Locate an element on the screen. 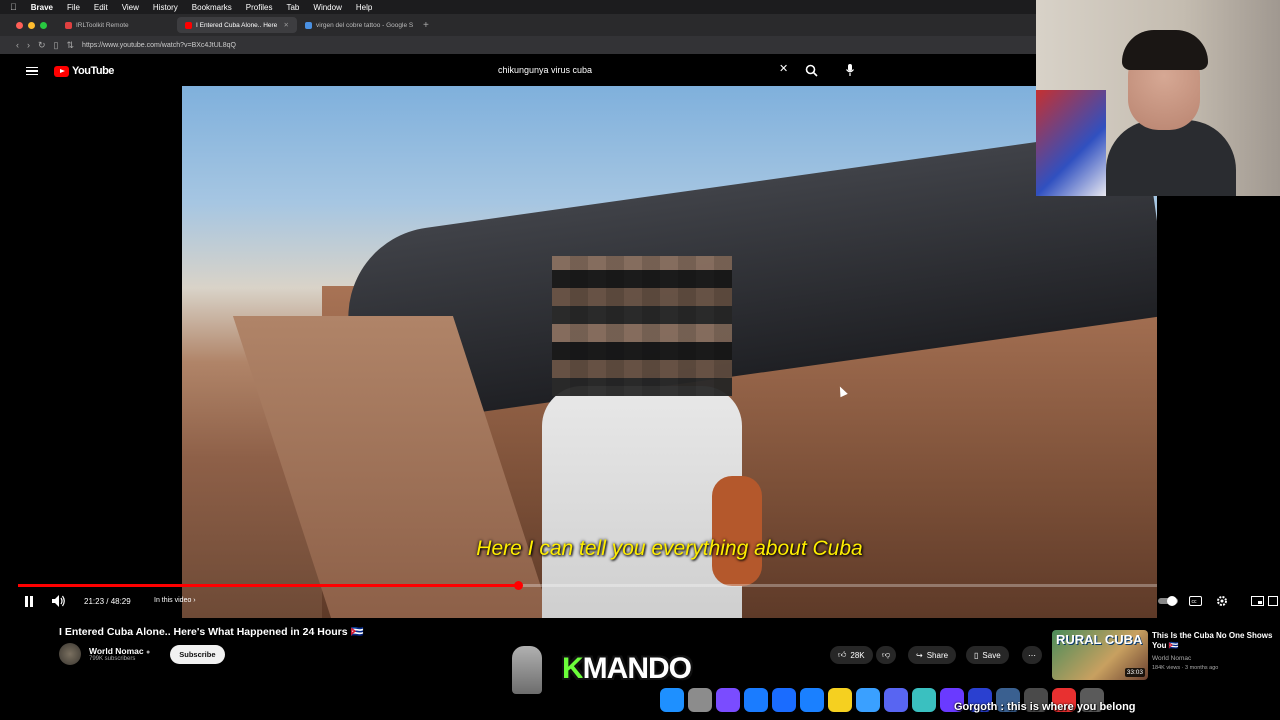 Image resolution: width=1280 pixels, height=720 pixels. tab-google-search: virgen del cobre tattoo - Google S is located at coordinates (357, 25).